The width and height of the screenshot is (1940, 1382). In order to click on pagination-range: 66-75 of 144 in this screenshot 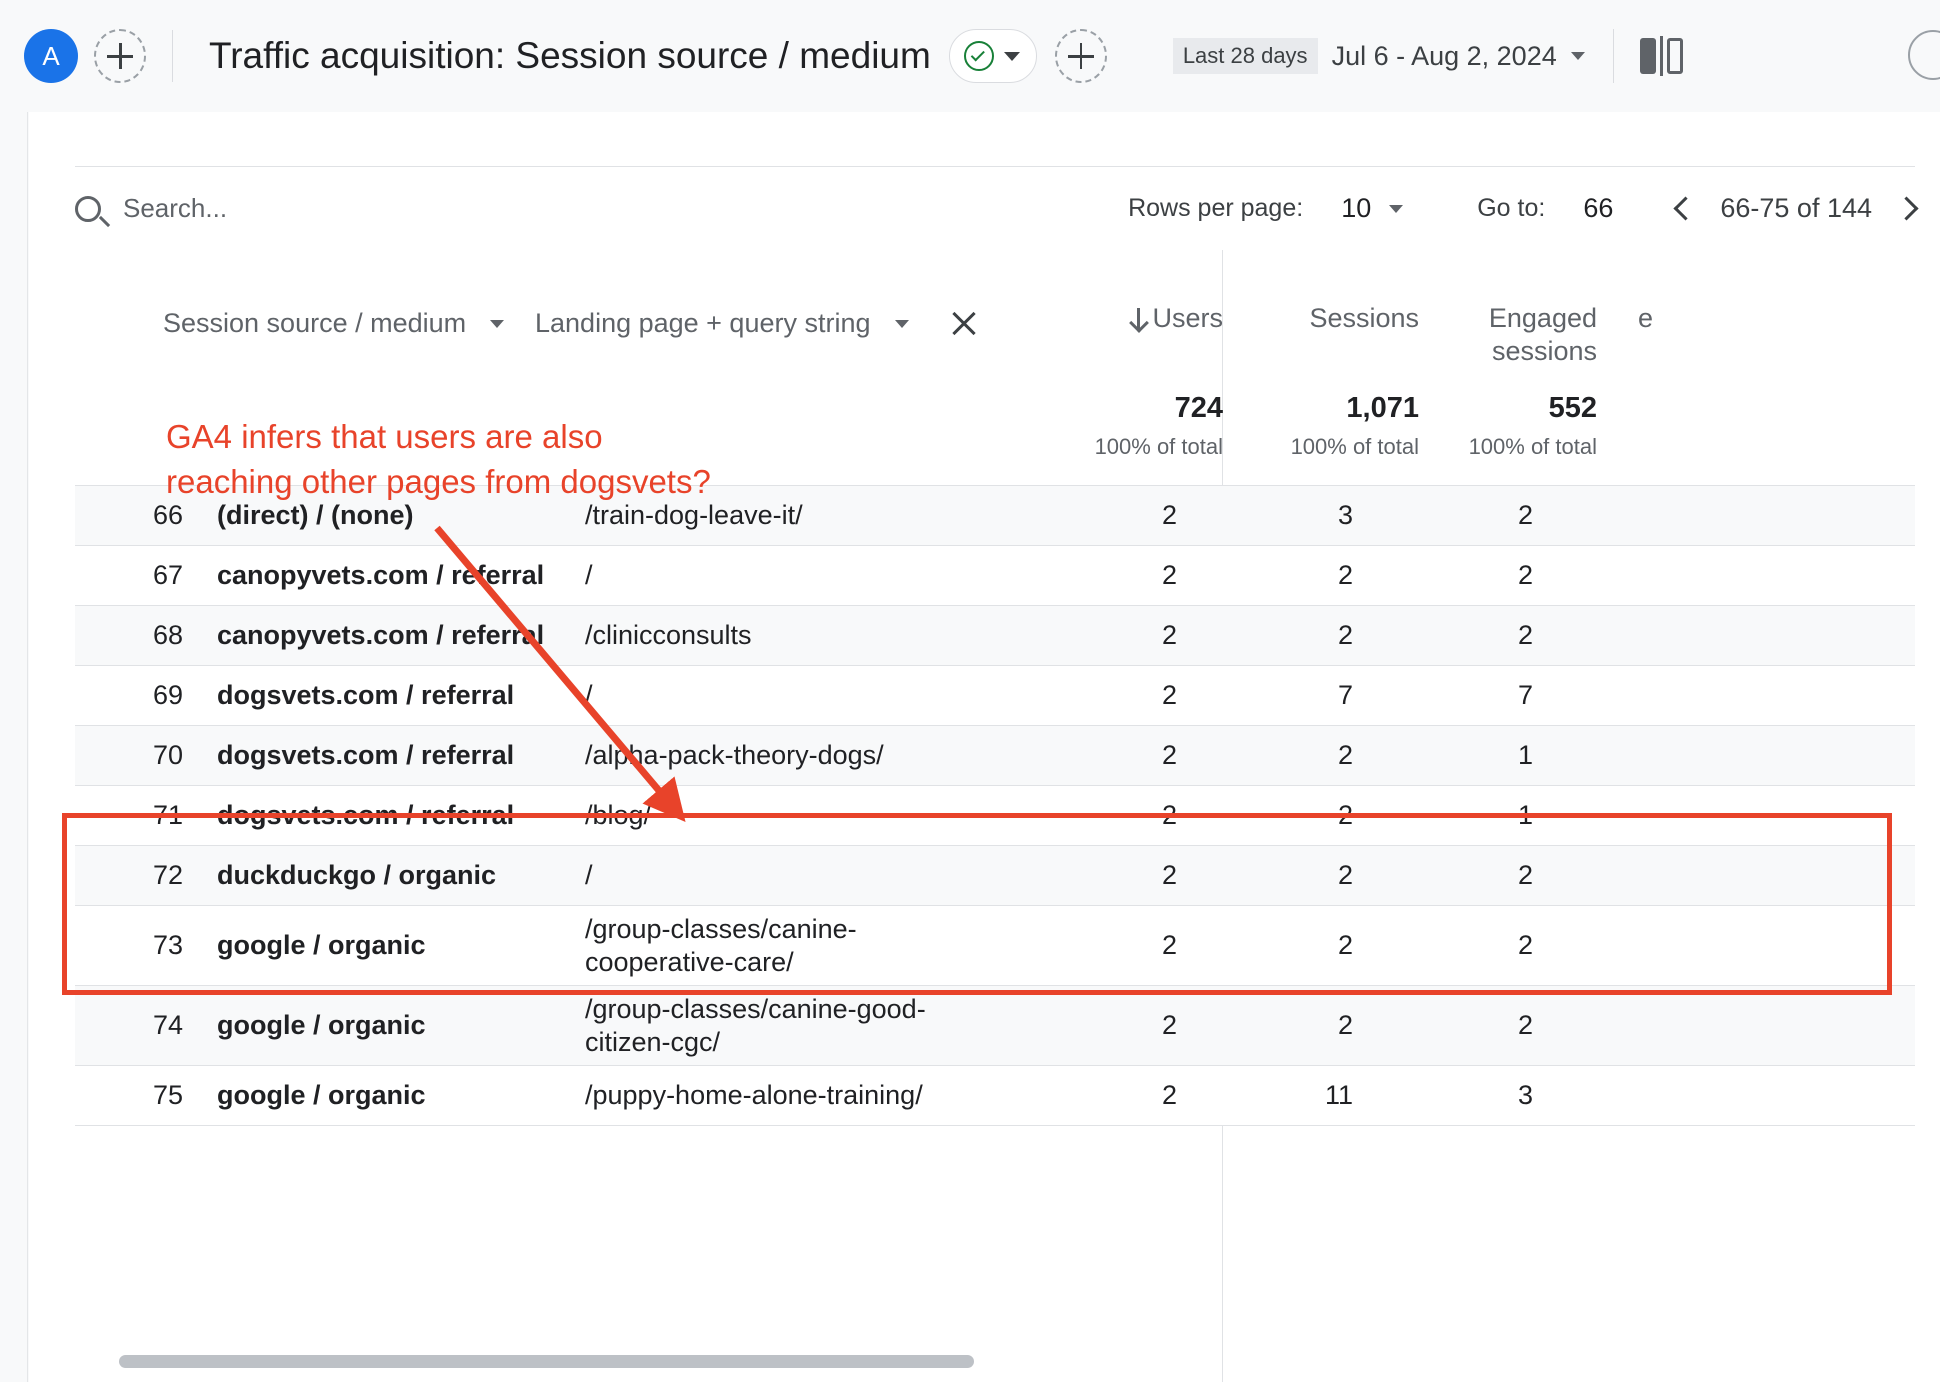, I will do `click(1796, 208)`.